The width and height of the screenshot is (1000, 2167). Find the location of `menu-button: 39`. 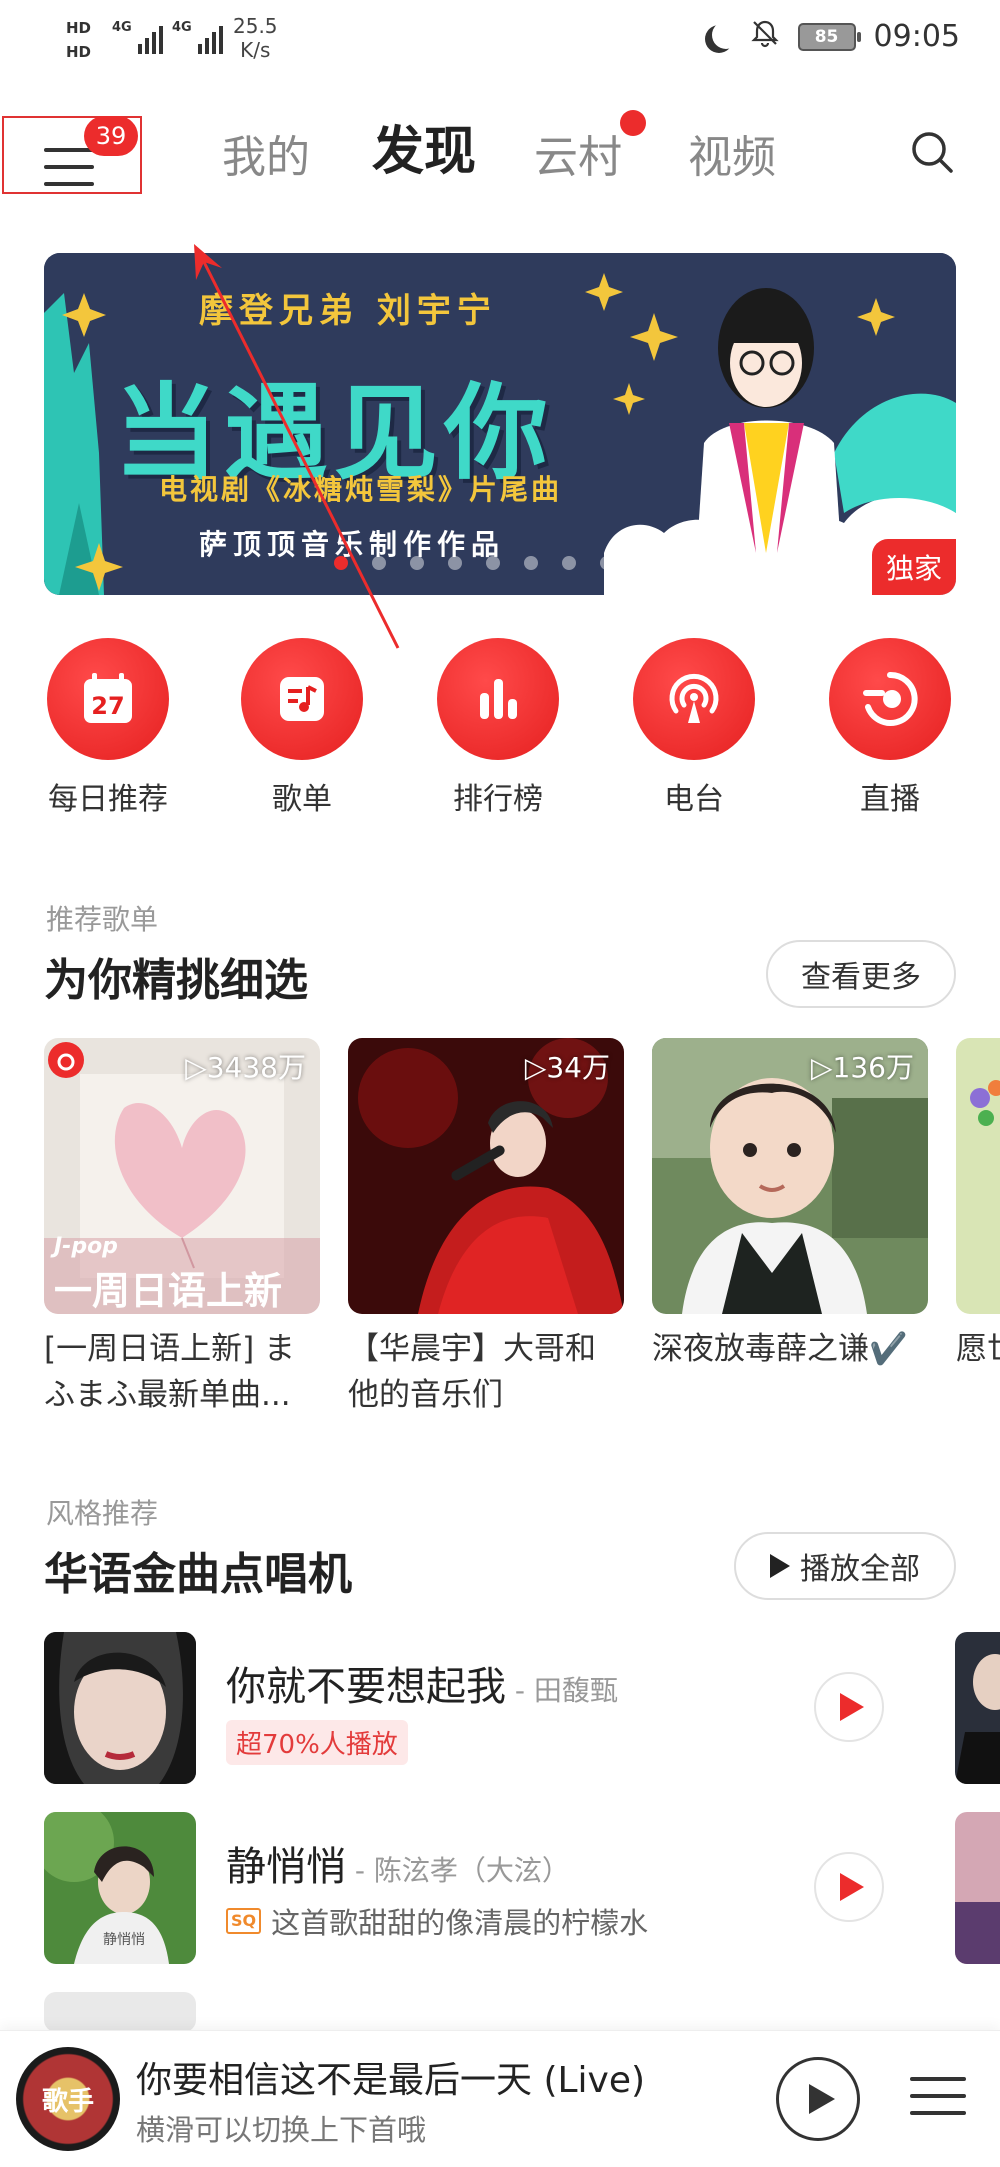

menu-button: 39 is located at coordinates (72, 155).